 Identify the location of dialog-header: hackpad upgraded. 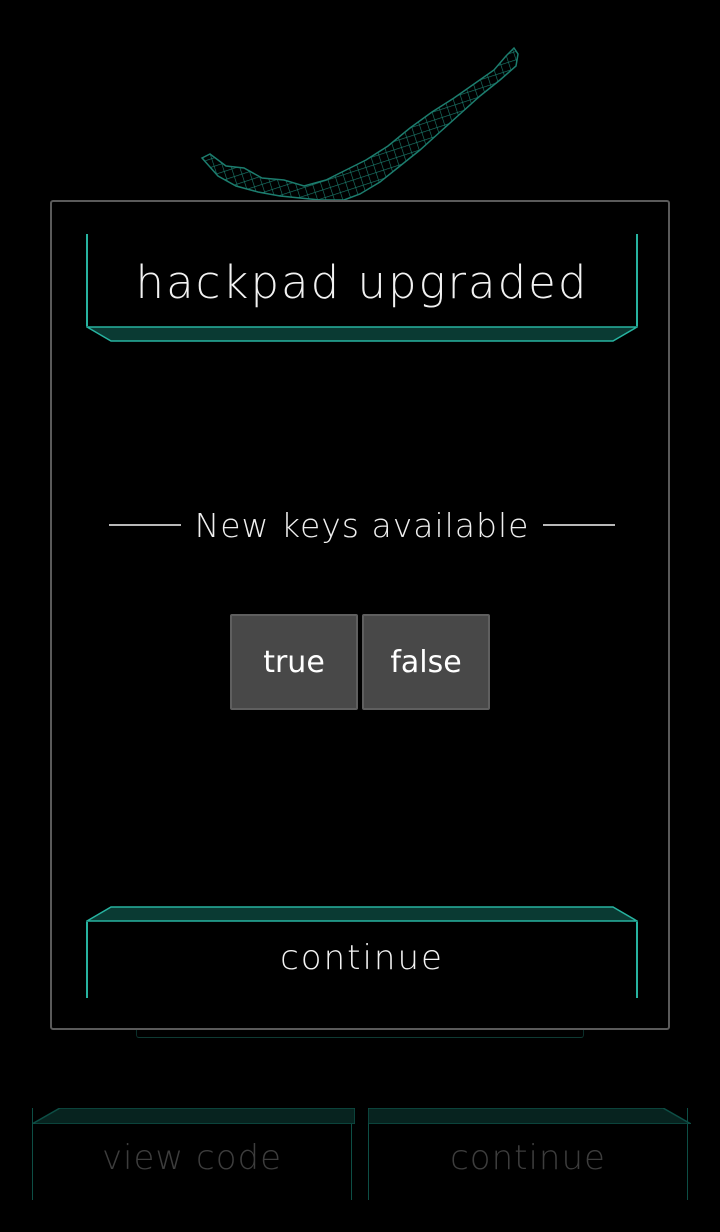
(362, 288).